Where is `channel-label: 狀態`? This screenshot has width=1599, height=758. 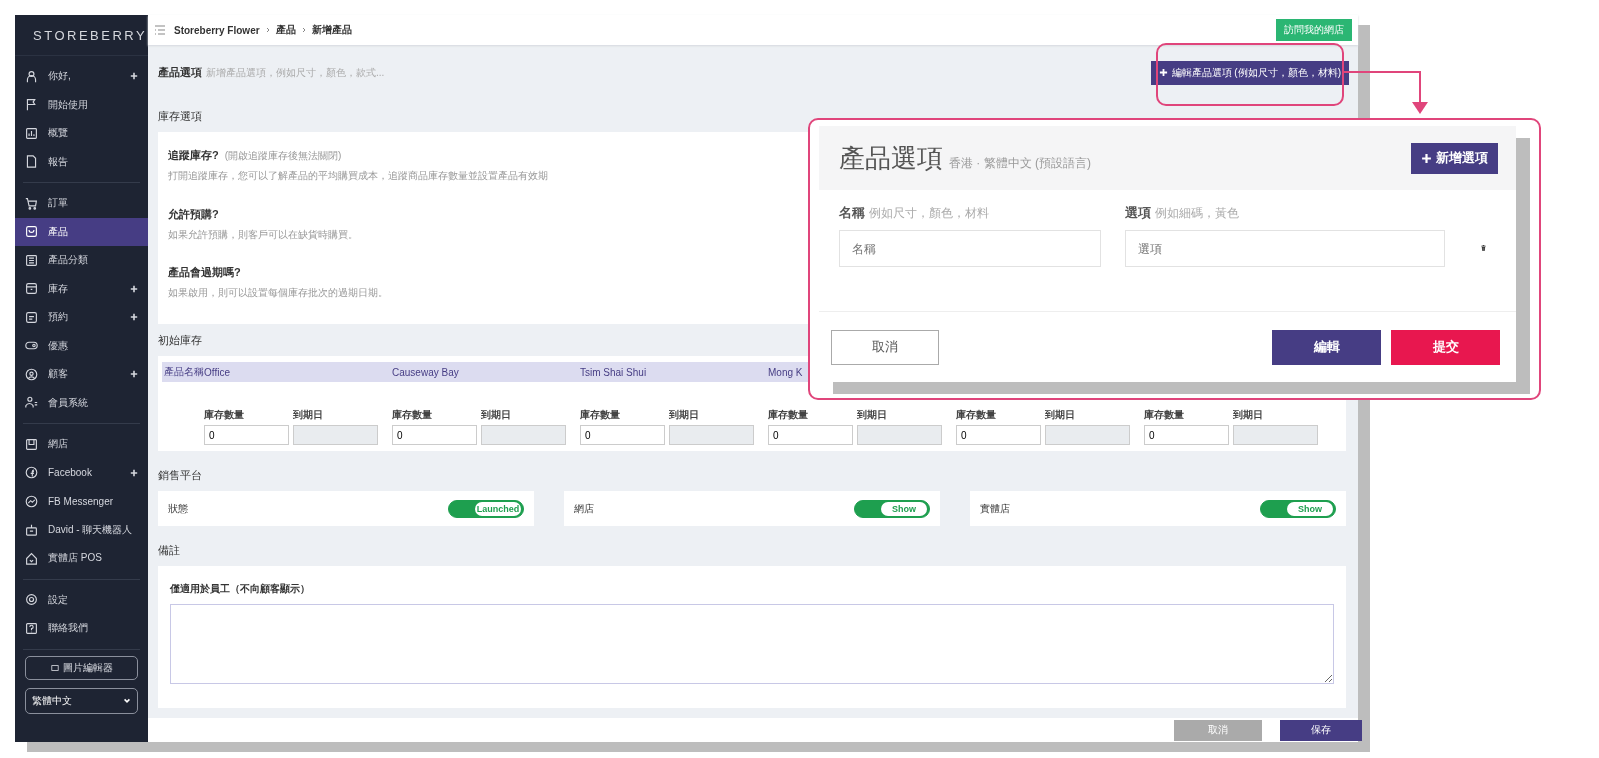
channel-label: 狀態 is located at coordinates (178, 508).